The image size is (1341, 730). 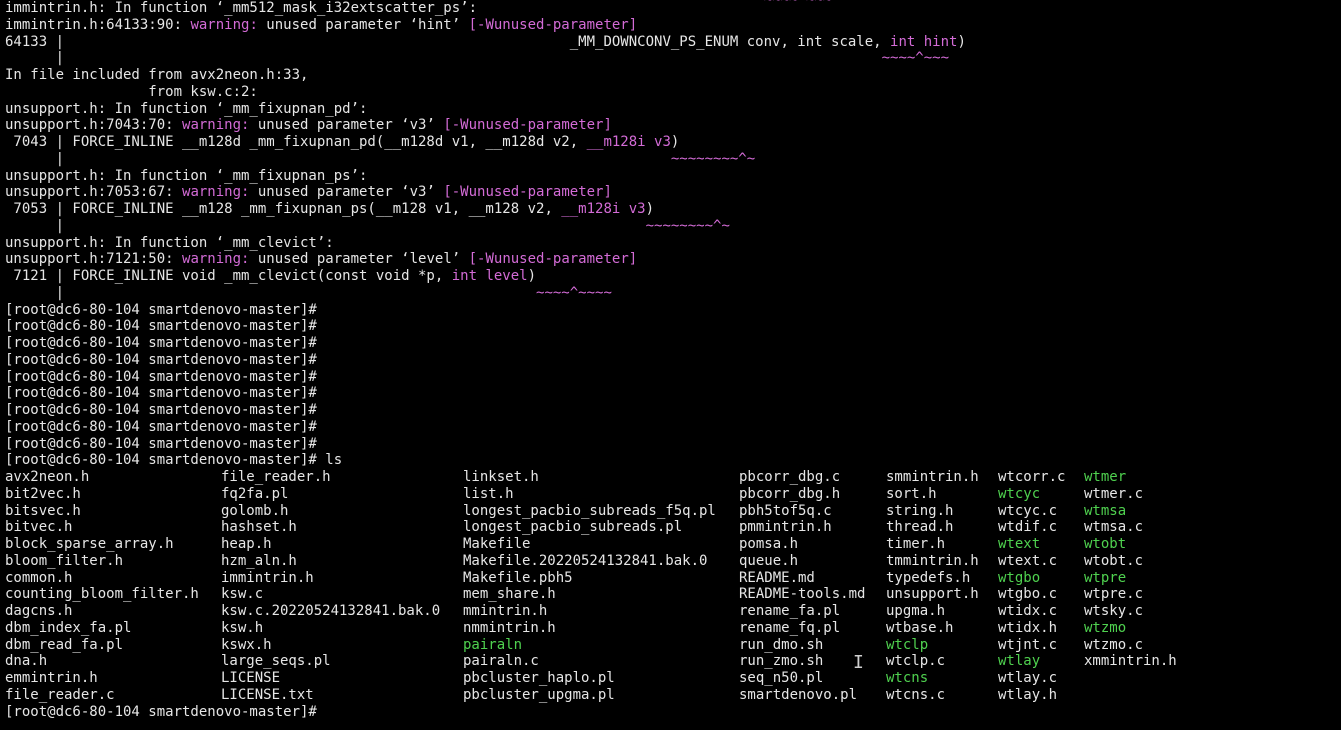 What do you see at coordinates (1019, 661) in the screenshot?
I see `executable-file: wtlay` at bounding box center [1019, 661].